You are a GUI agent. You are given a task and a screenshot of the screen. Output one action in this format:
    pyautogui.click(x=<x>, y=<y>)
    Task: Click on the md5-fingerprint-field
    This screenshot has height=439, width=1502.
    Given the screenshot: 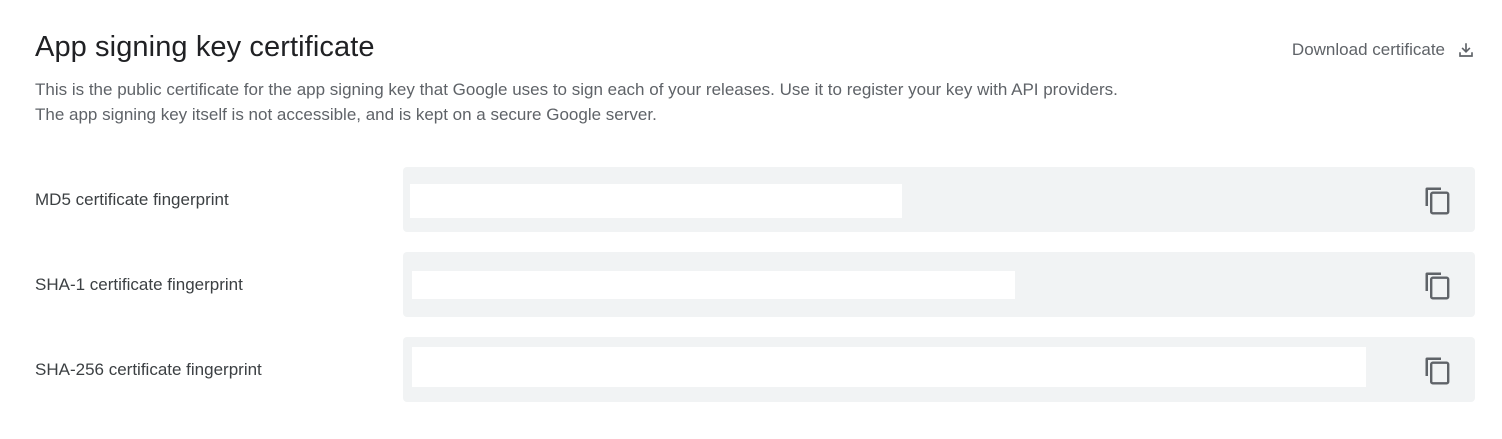 What is the action you would take?
    pyautogui.click(x=939, y=199)
    